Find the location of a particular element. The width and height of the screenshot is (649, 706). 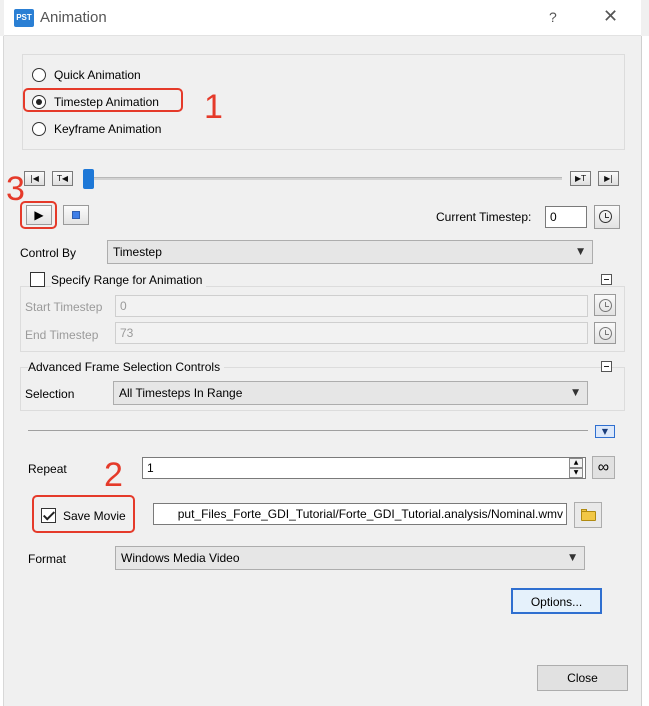

browse-folder-button is located at coordinates (588, 515).